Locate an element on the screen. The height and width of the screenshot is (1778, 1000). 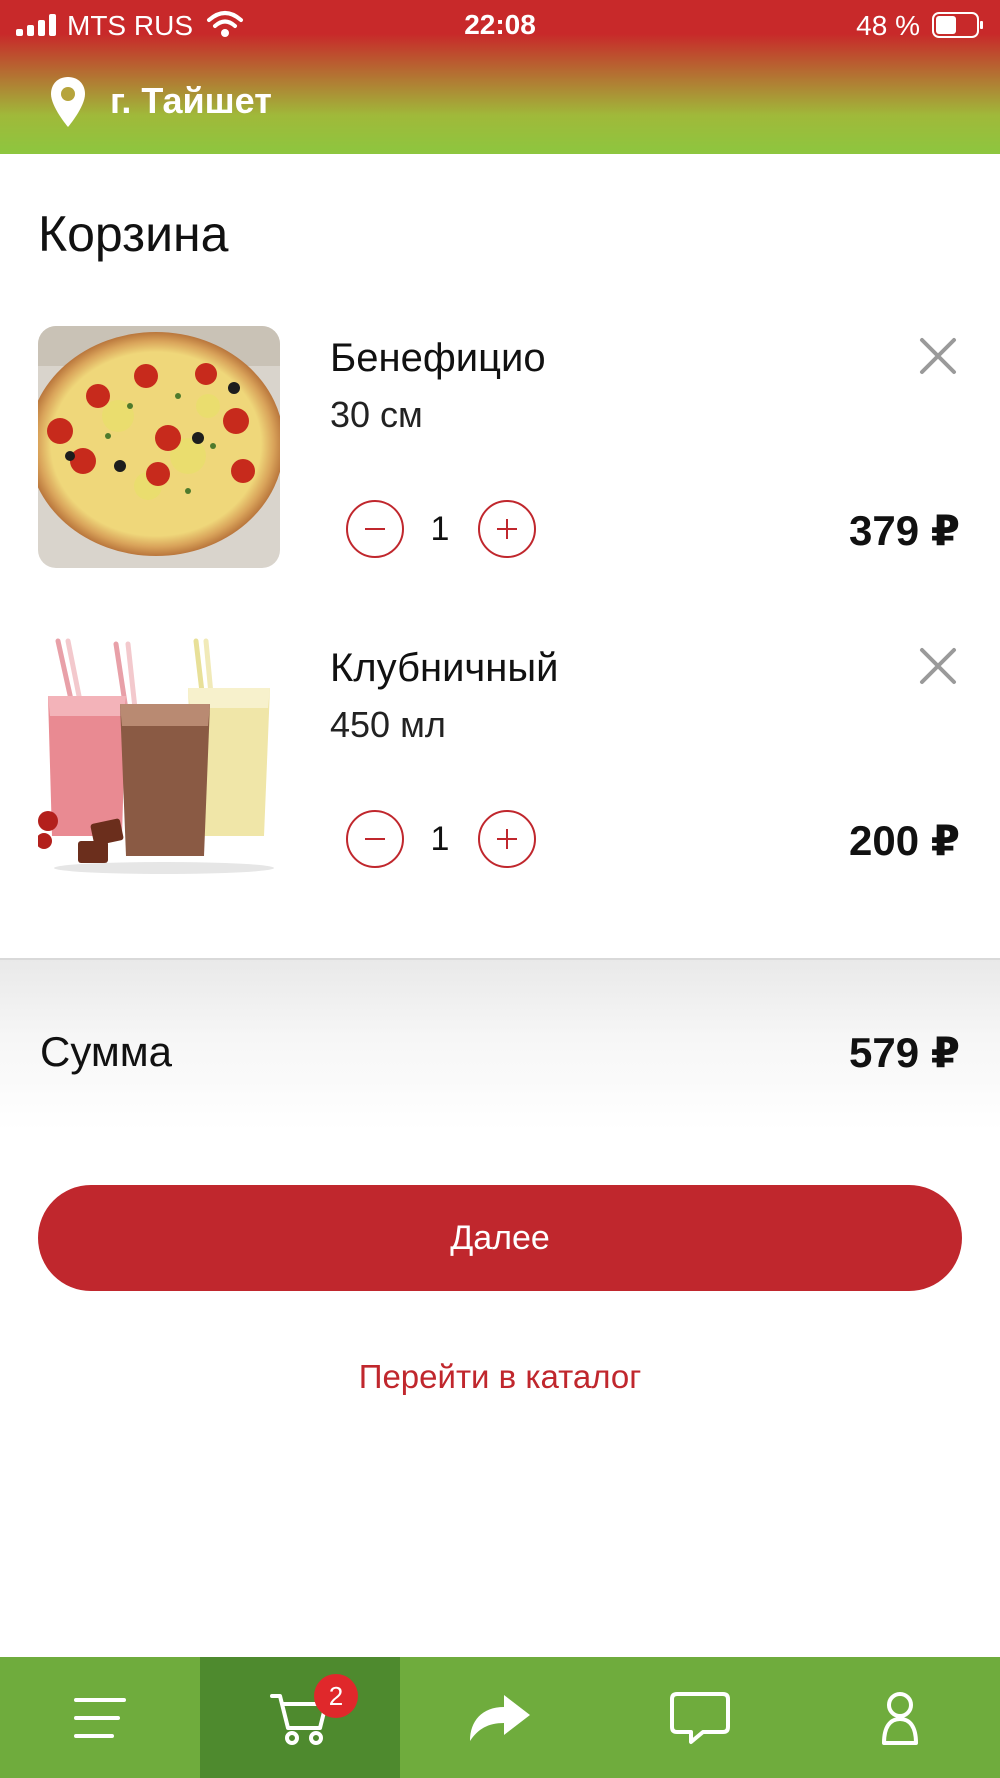
item-name: Бенефицио is located at coordinates (438, 358).